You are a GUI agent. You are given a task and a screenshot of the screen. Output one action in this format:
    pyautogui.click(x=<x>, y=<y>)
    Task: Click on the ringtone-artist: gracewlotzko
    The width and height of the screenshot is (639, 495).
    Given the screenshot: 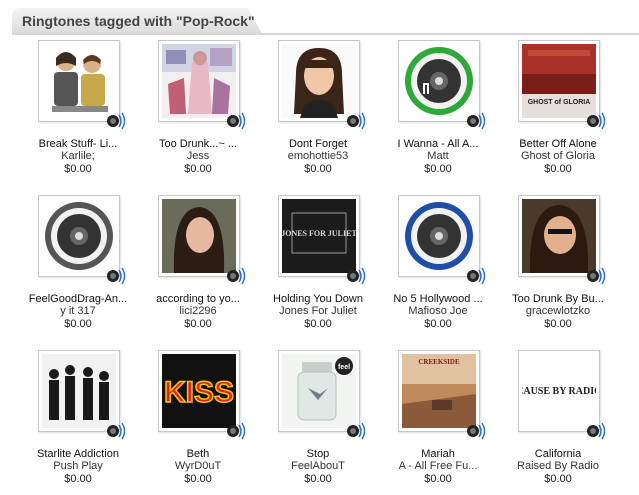 What is the action you would take?
    pyautogui.click(x=558, y=311)
    